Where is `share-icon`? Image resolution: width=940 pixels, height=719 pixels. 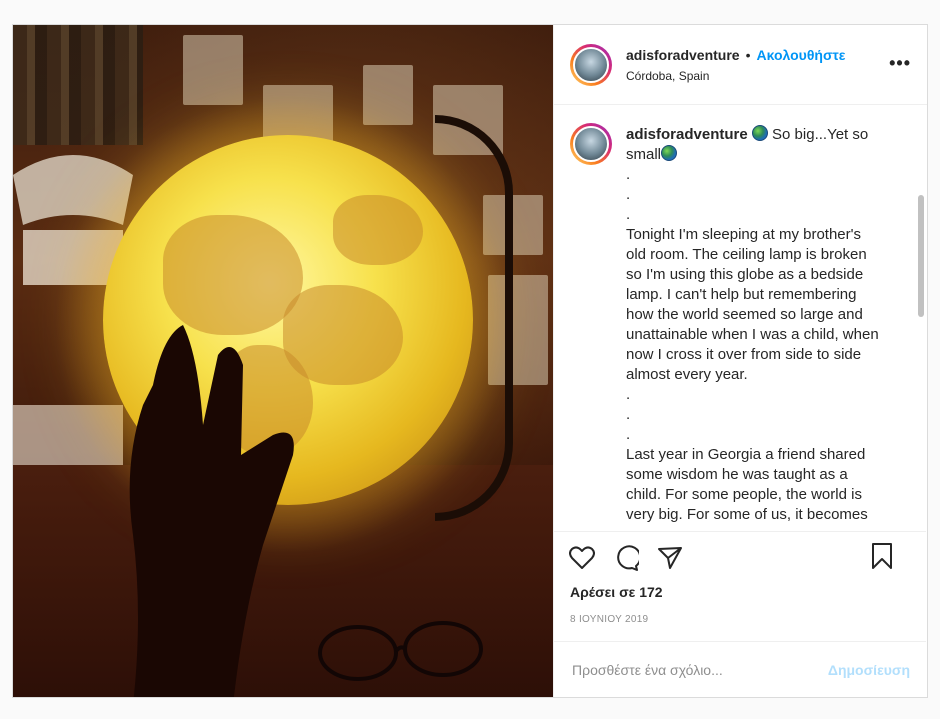 share-icon is located at coordinates (670, 558).